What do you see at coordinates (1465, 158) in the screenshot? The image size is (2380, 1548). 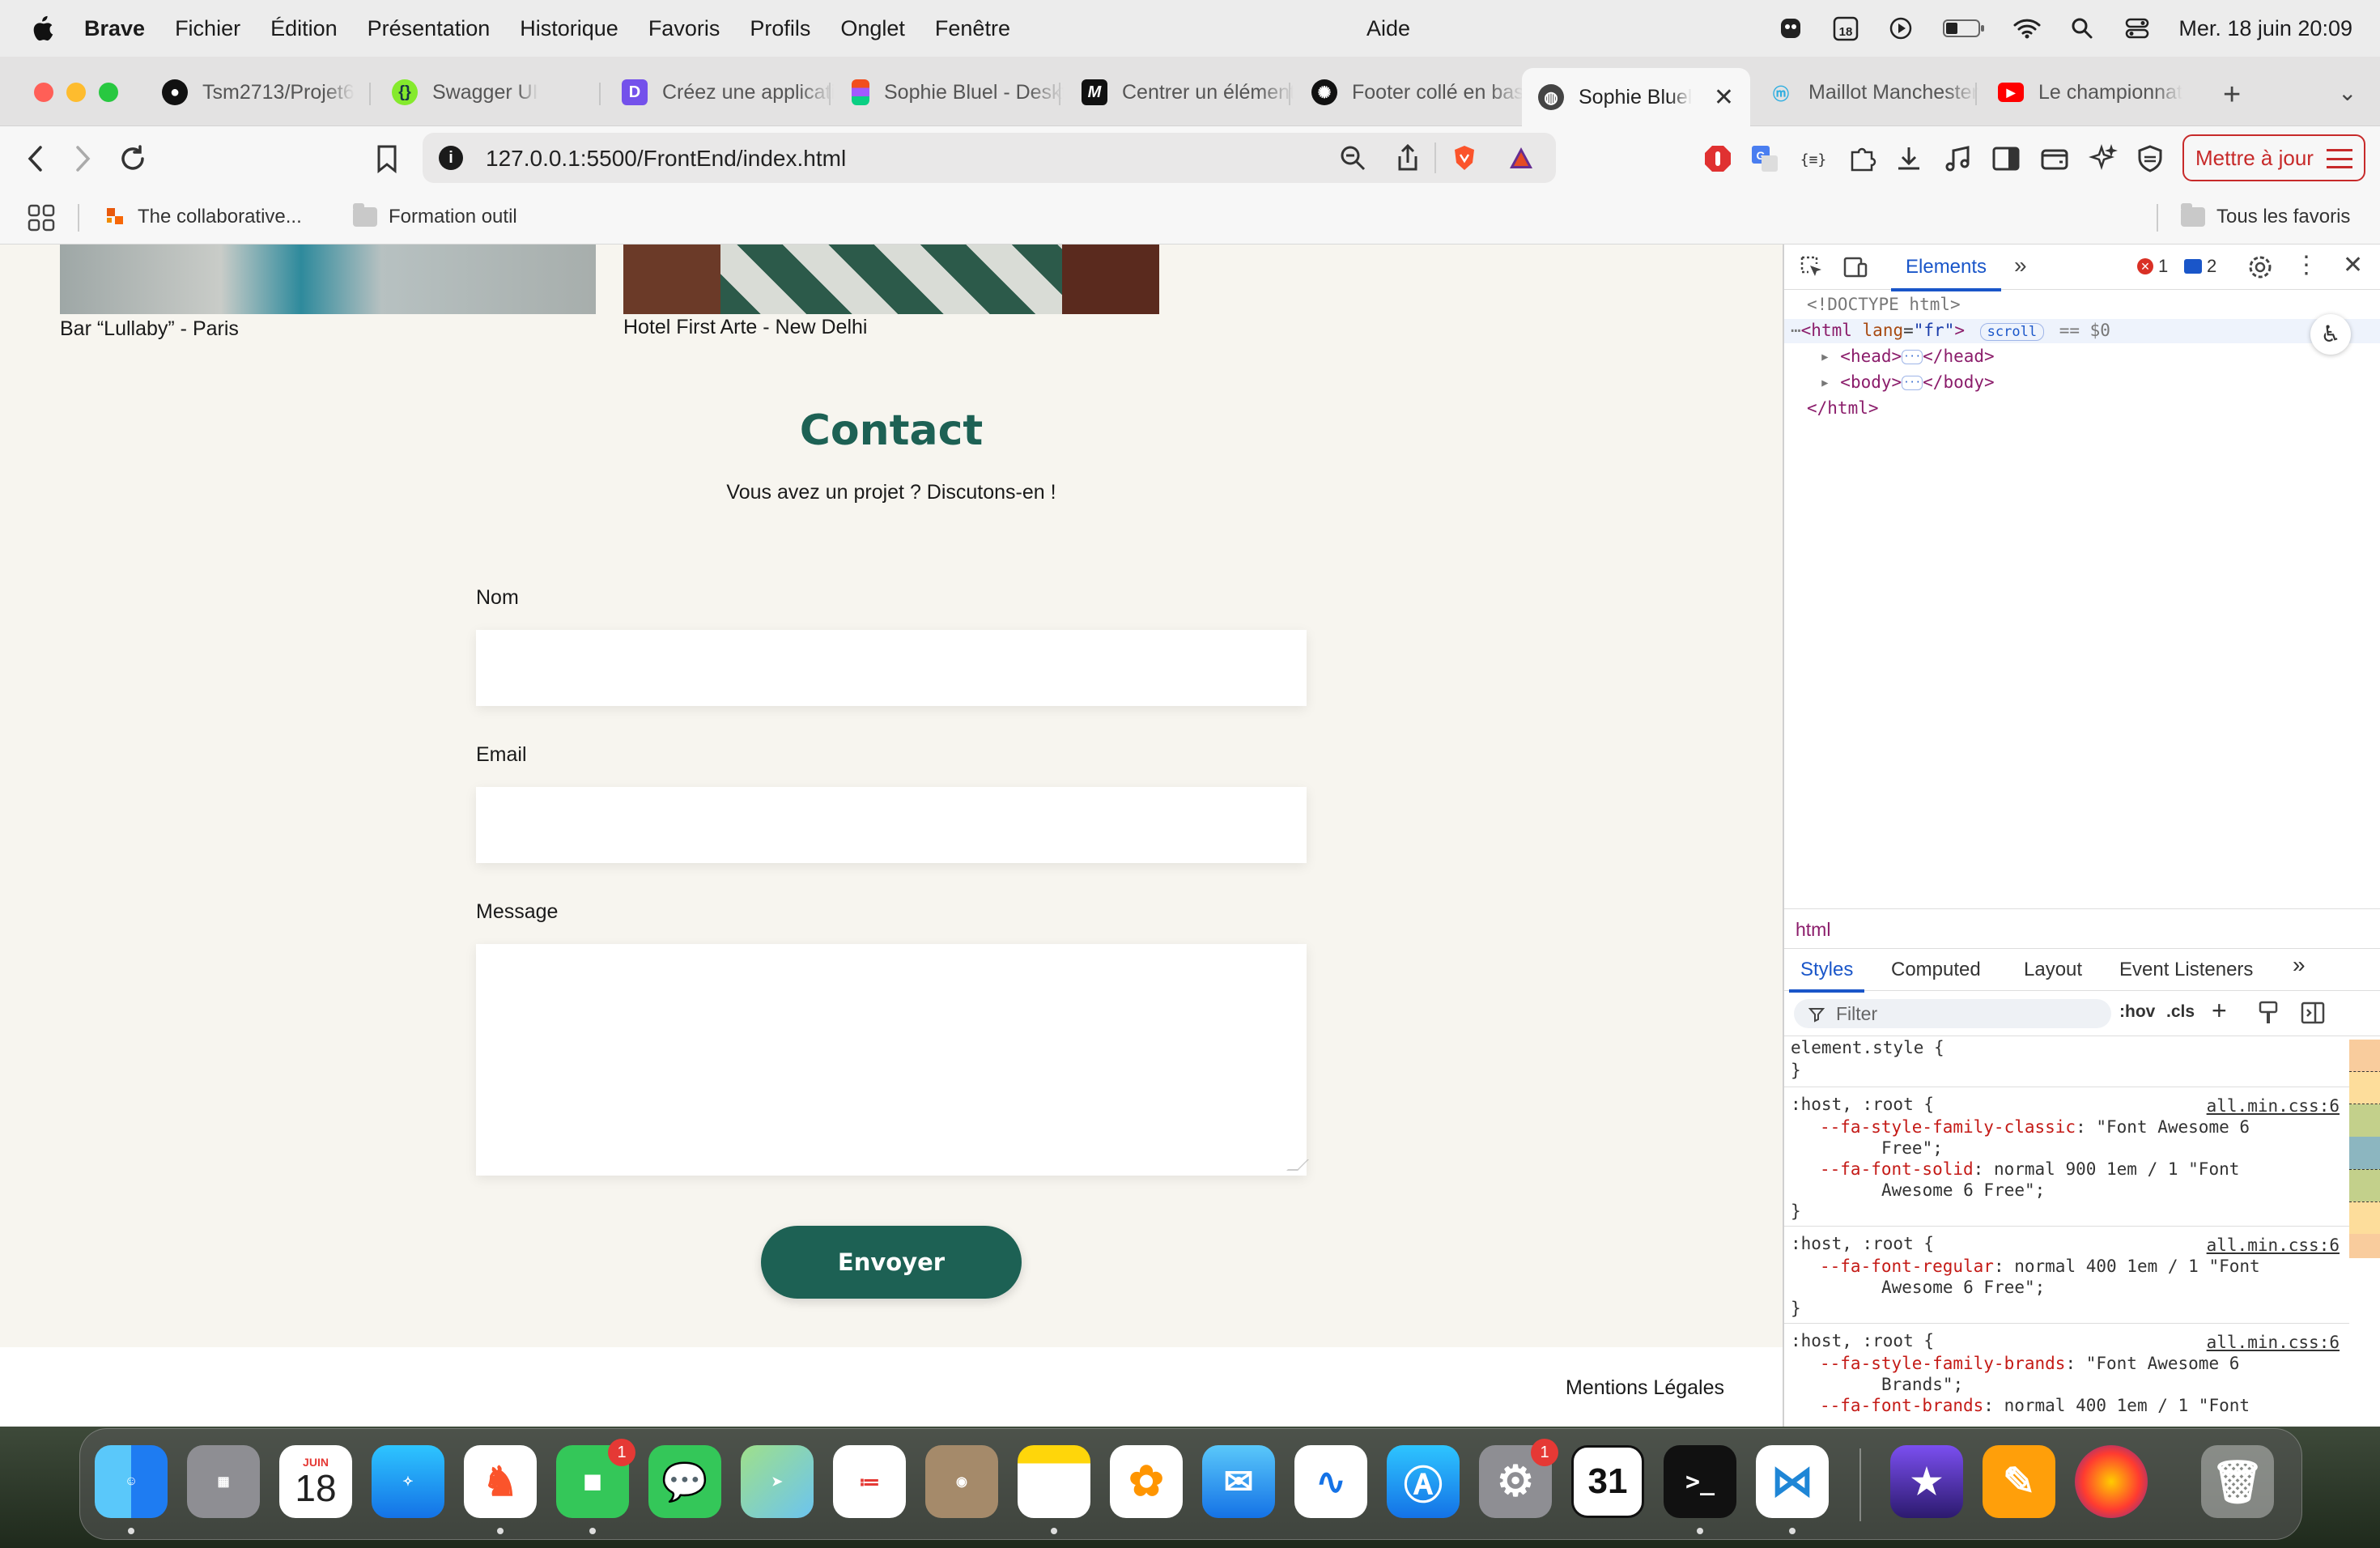 I see `brave-shields-icon` at bounding box center [1465, 158].